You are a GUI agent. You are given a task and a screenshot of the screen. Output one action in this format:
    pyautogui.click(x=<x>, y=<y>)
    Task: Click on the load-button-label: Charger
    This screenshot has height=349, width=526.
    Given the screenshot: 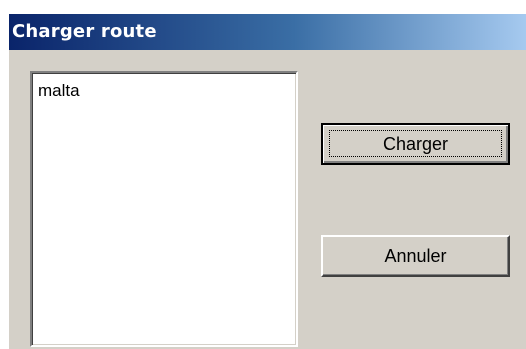 What is the action you would take?
    pyautogui.click(x=415, y=144)
    